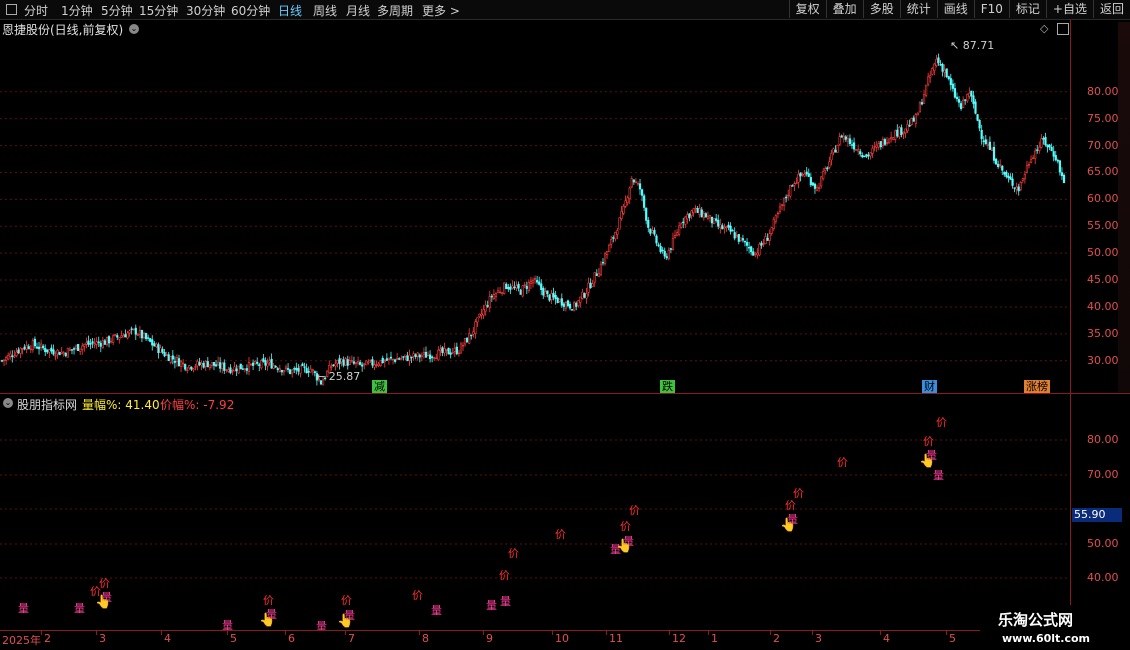 The height and width of the screenshot is (650, 1130). Describe the element at coordinates (1103, 91) in the screenshot. I see `price-tick-label: 80.00` at that location.